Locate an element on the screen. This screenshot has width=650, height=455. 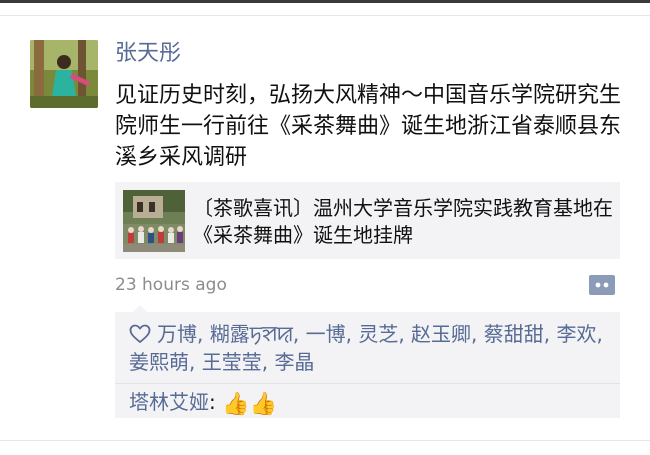
post-author-name: 张天彤 is located at coordinates (148, 54).